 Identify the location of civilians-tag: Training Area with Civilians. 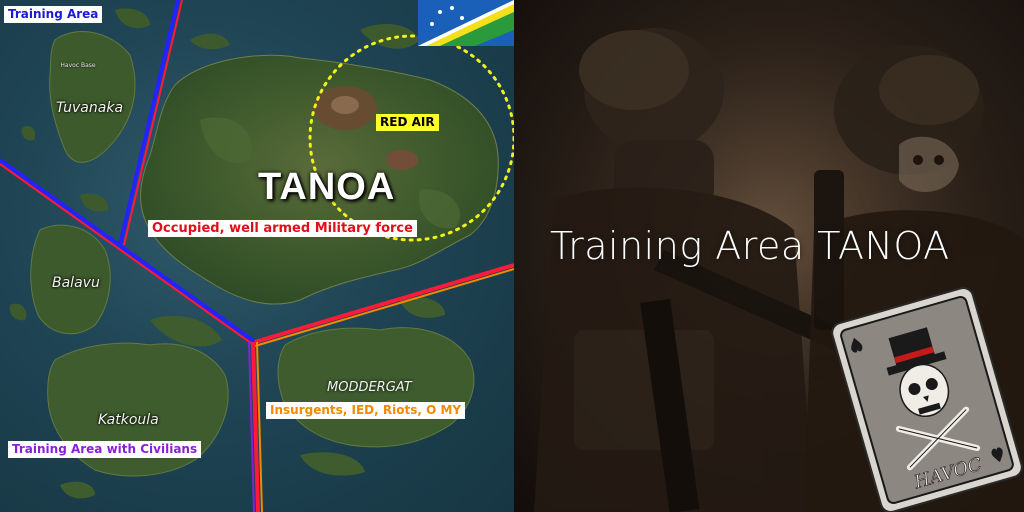
(105, 449).